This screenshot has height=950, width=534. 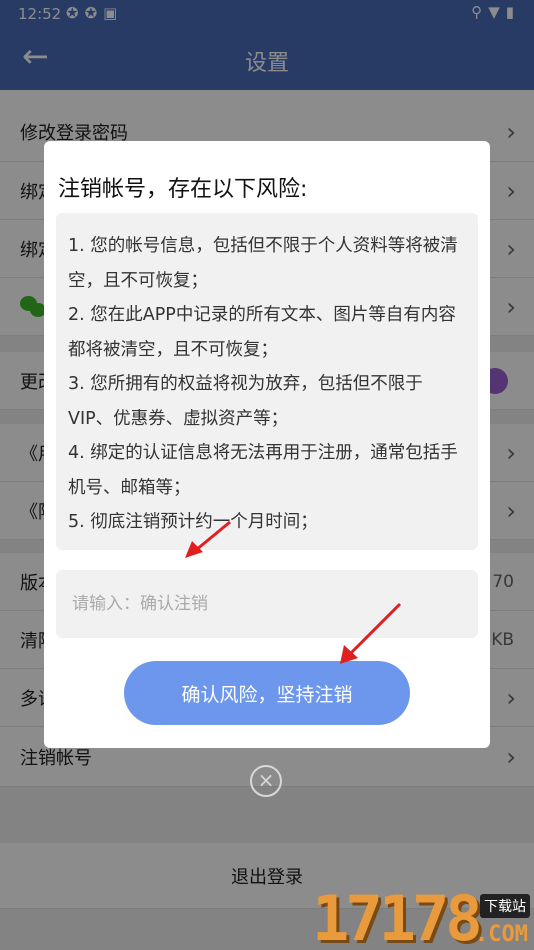 What do you see at coordinates (505, 906) in the screenshot?
I see `watermark-tag: 下载站` at bounding box center [505, 906].